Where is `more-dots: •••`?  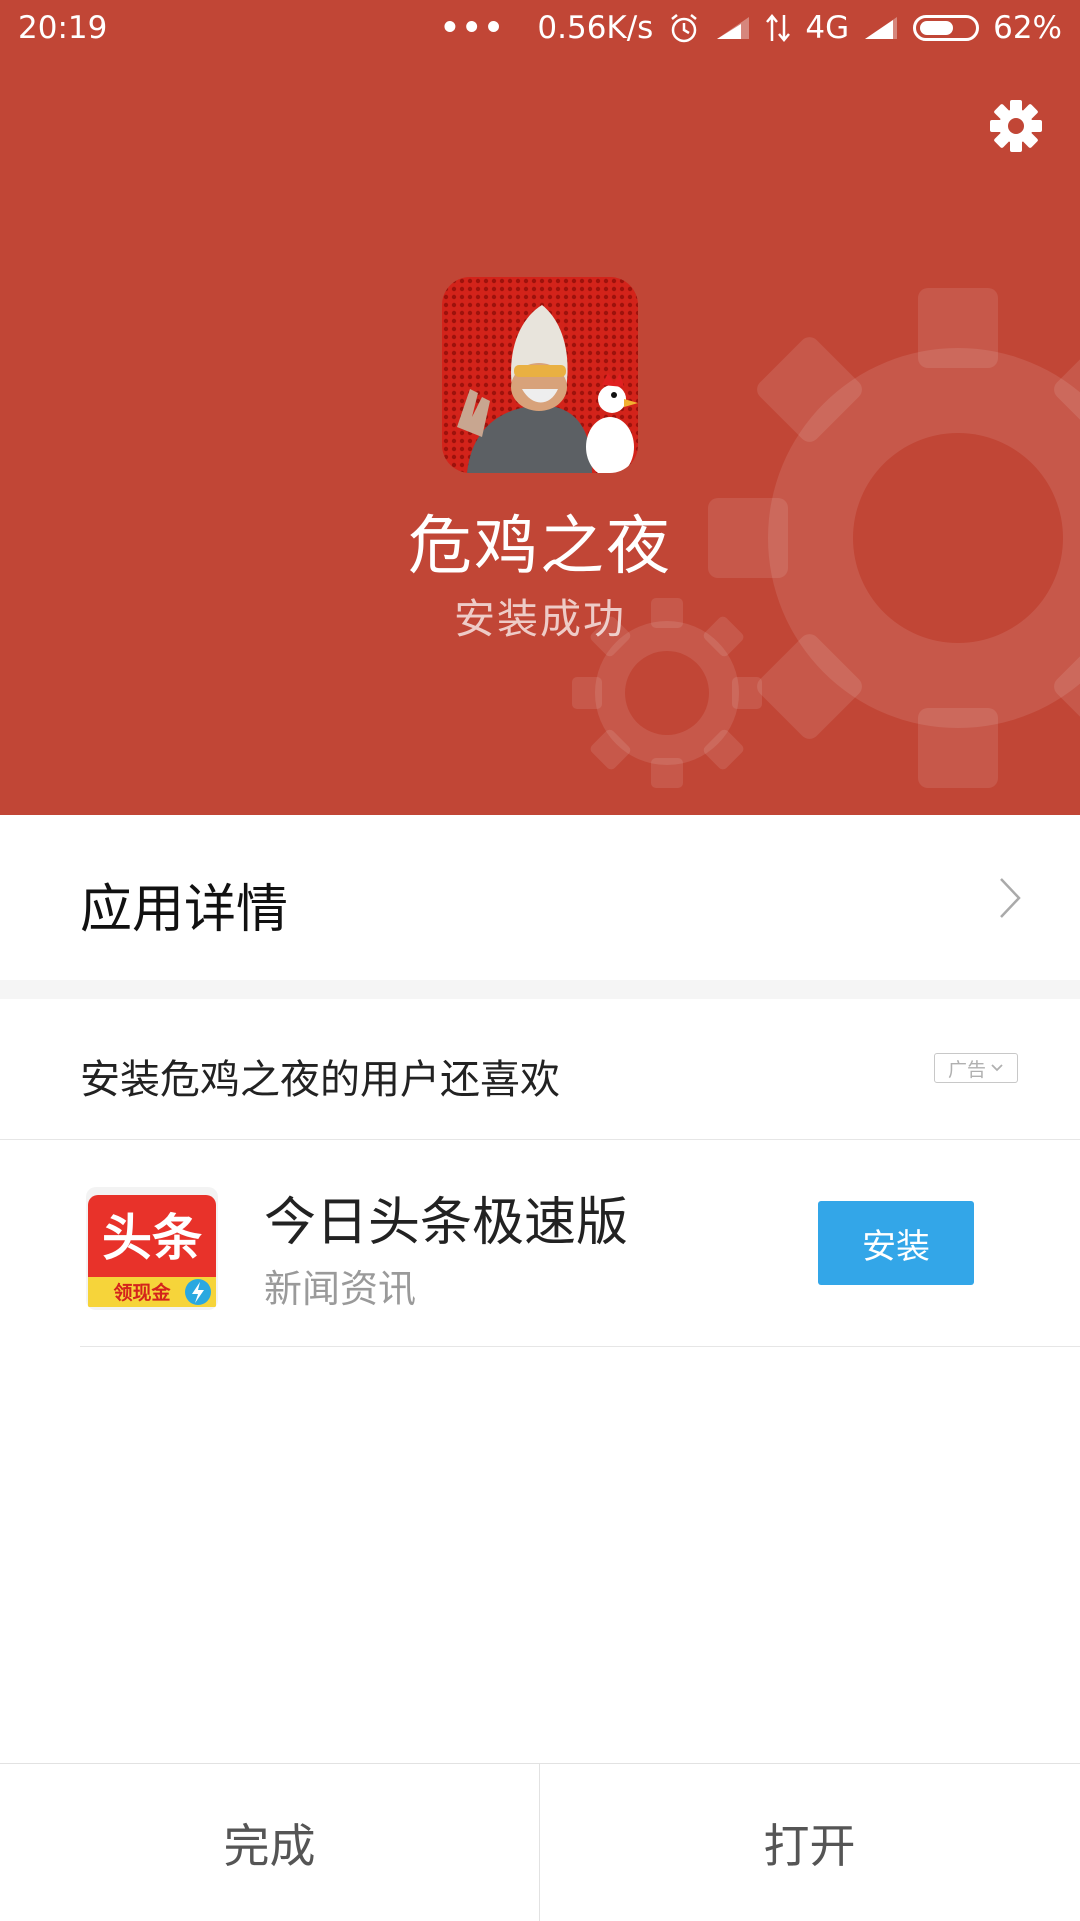
more-dots: ••• is located at coordinates (472, 28).